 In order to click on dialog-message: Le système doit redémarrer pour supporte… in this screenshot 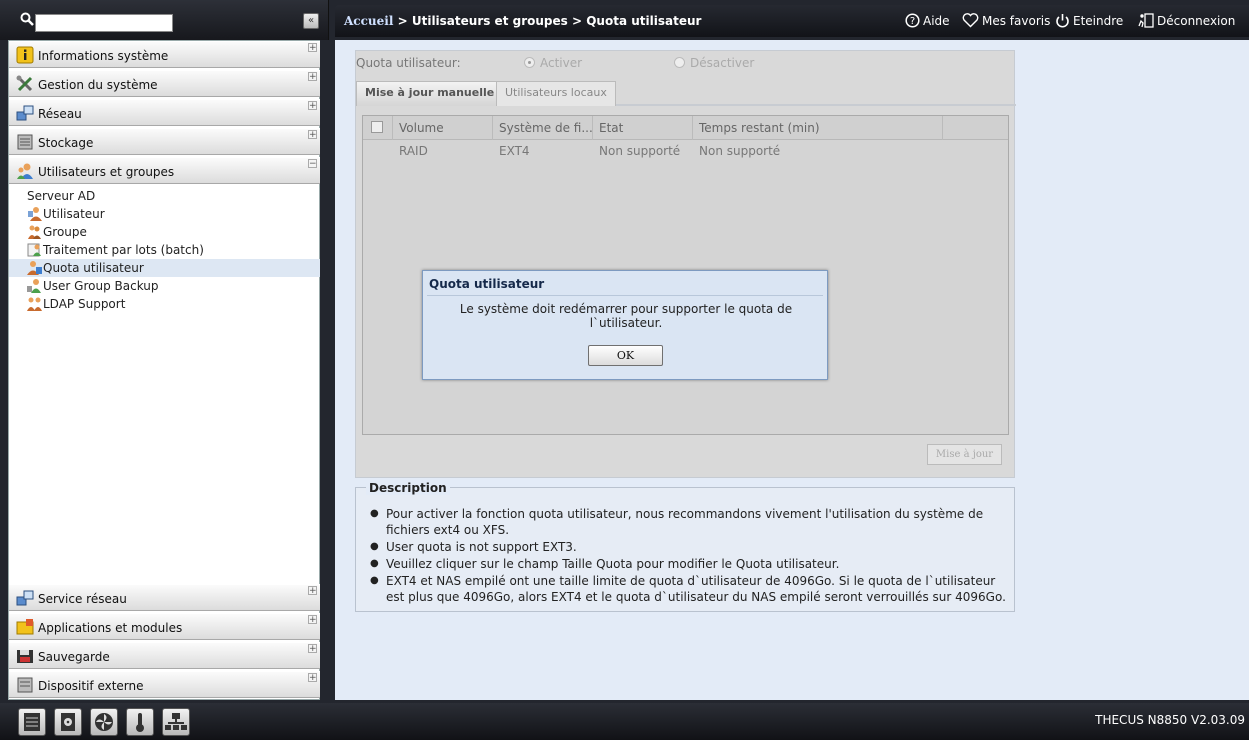, I will do `click(626, 316)`.